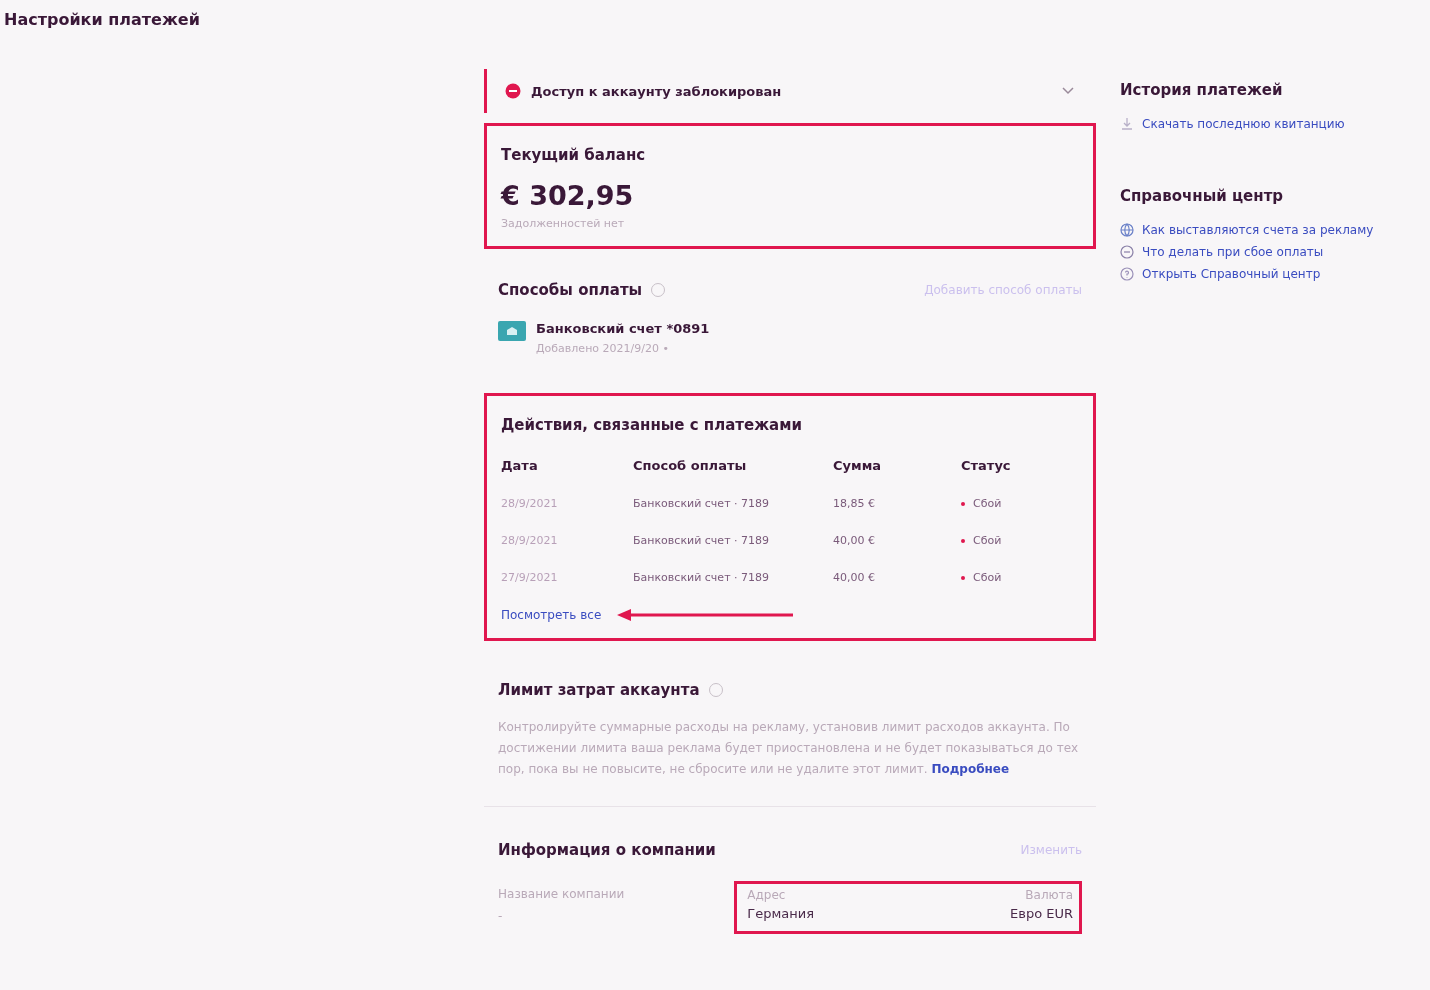 This screenshot has width=1430, height=990. What do you see at coordinates (854, 503) in the screenshot?
I see `table-cell-text: 18,85 €` at bounding box center [854, 503].